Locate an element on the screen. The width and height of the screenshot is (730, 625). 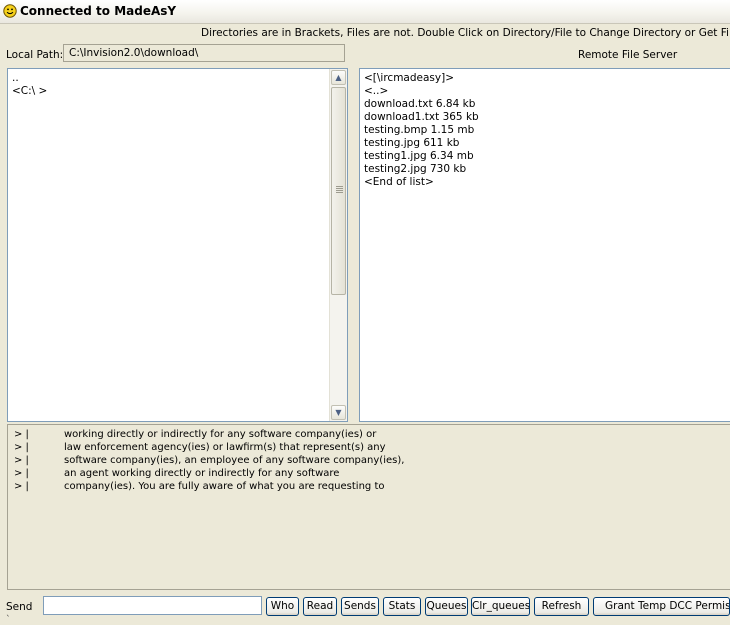
local-path-label: Local Path: is located at coordinates (35, 55).